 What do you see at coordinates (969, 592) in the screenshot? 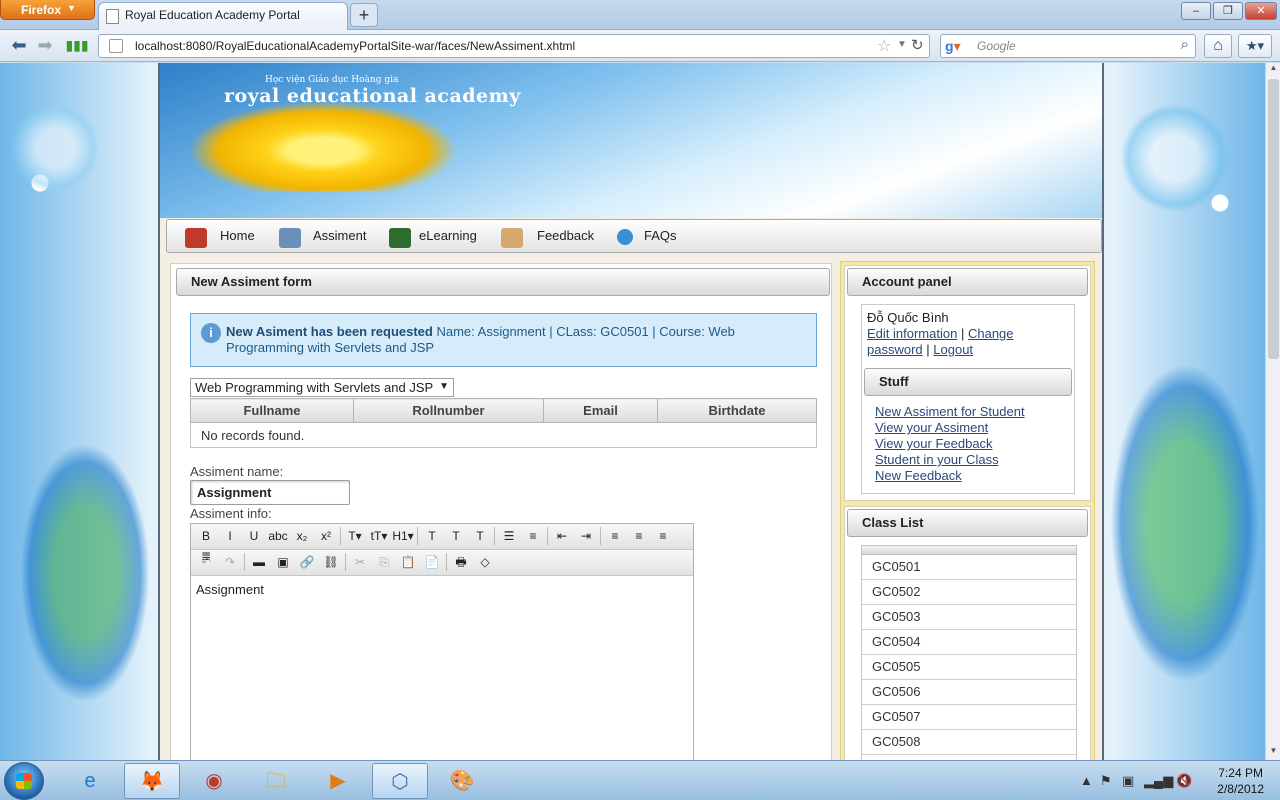
I see `class-list-item: GC0502` at bounding box center [969, 592].